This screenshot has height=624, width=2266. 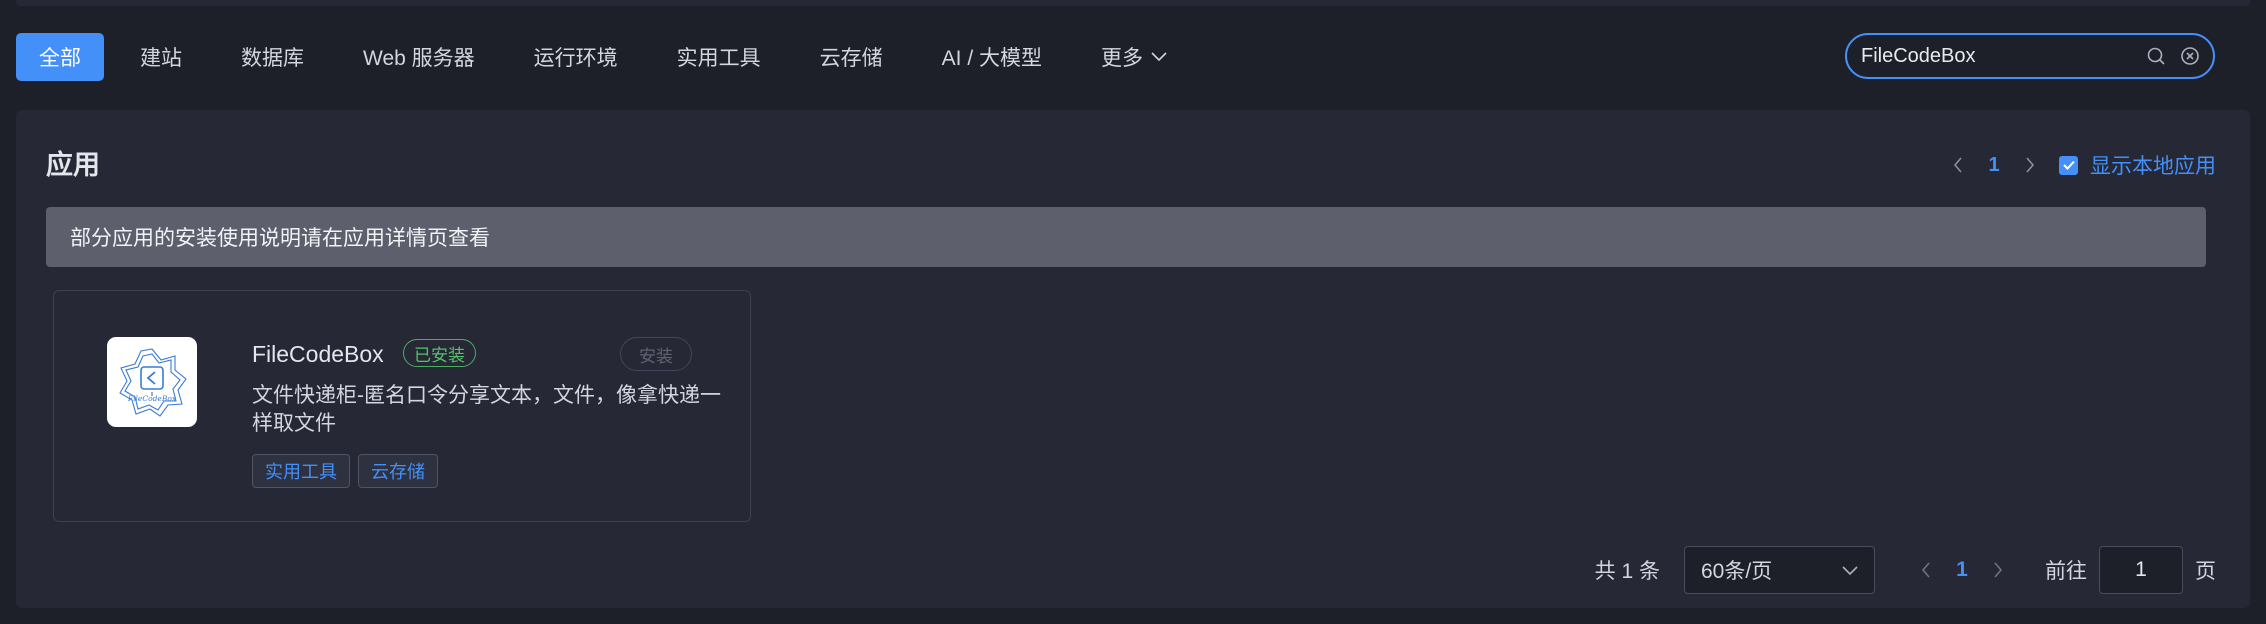 I want to click on page-suffix: 页, so click(x=2205, y=571).